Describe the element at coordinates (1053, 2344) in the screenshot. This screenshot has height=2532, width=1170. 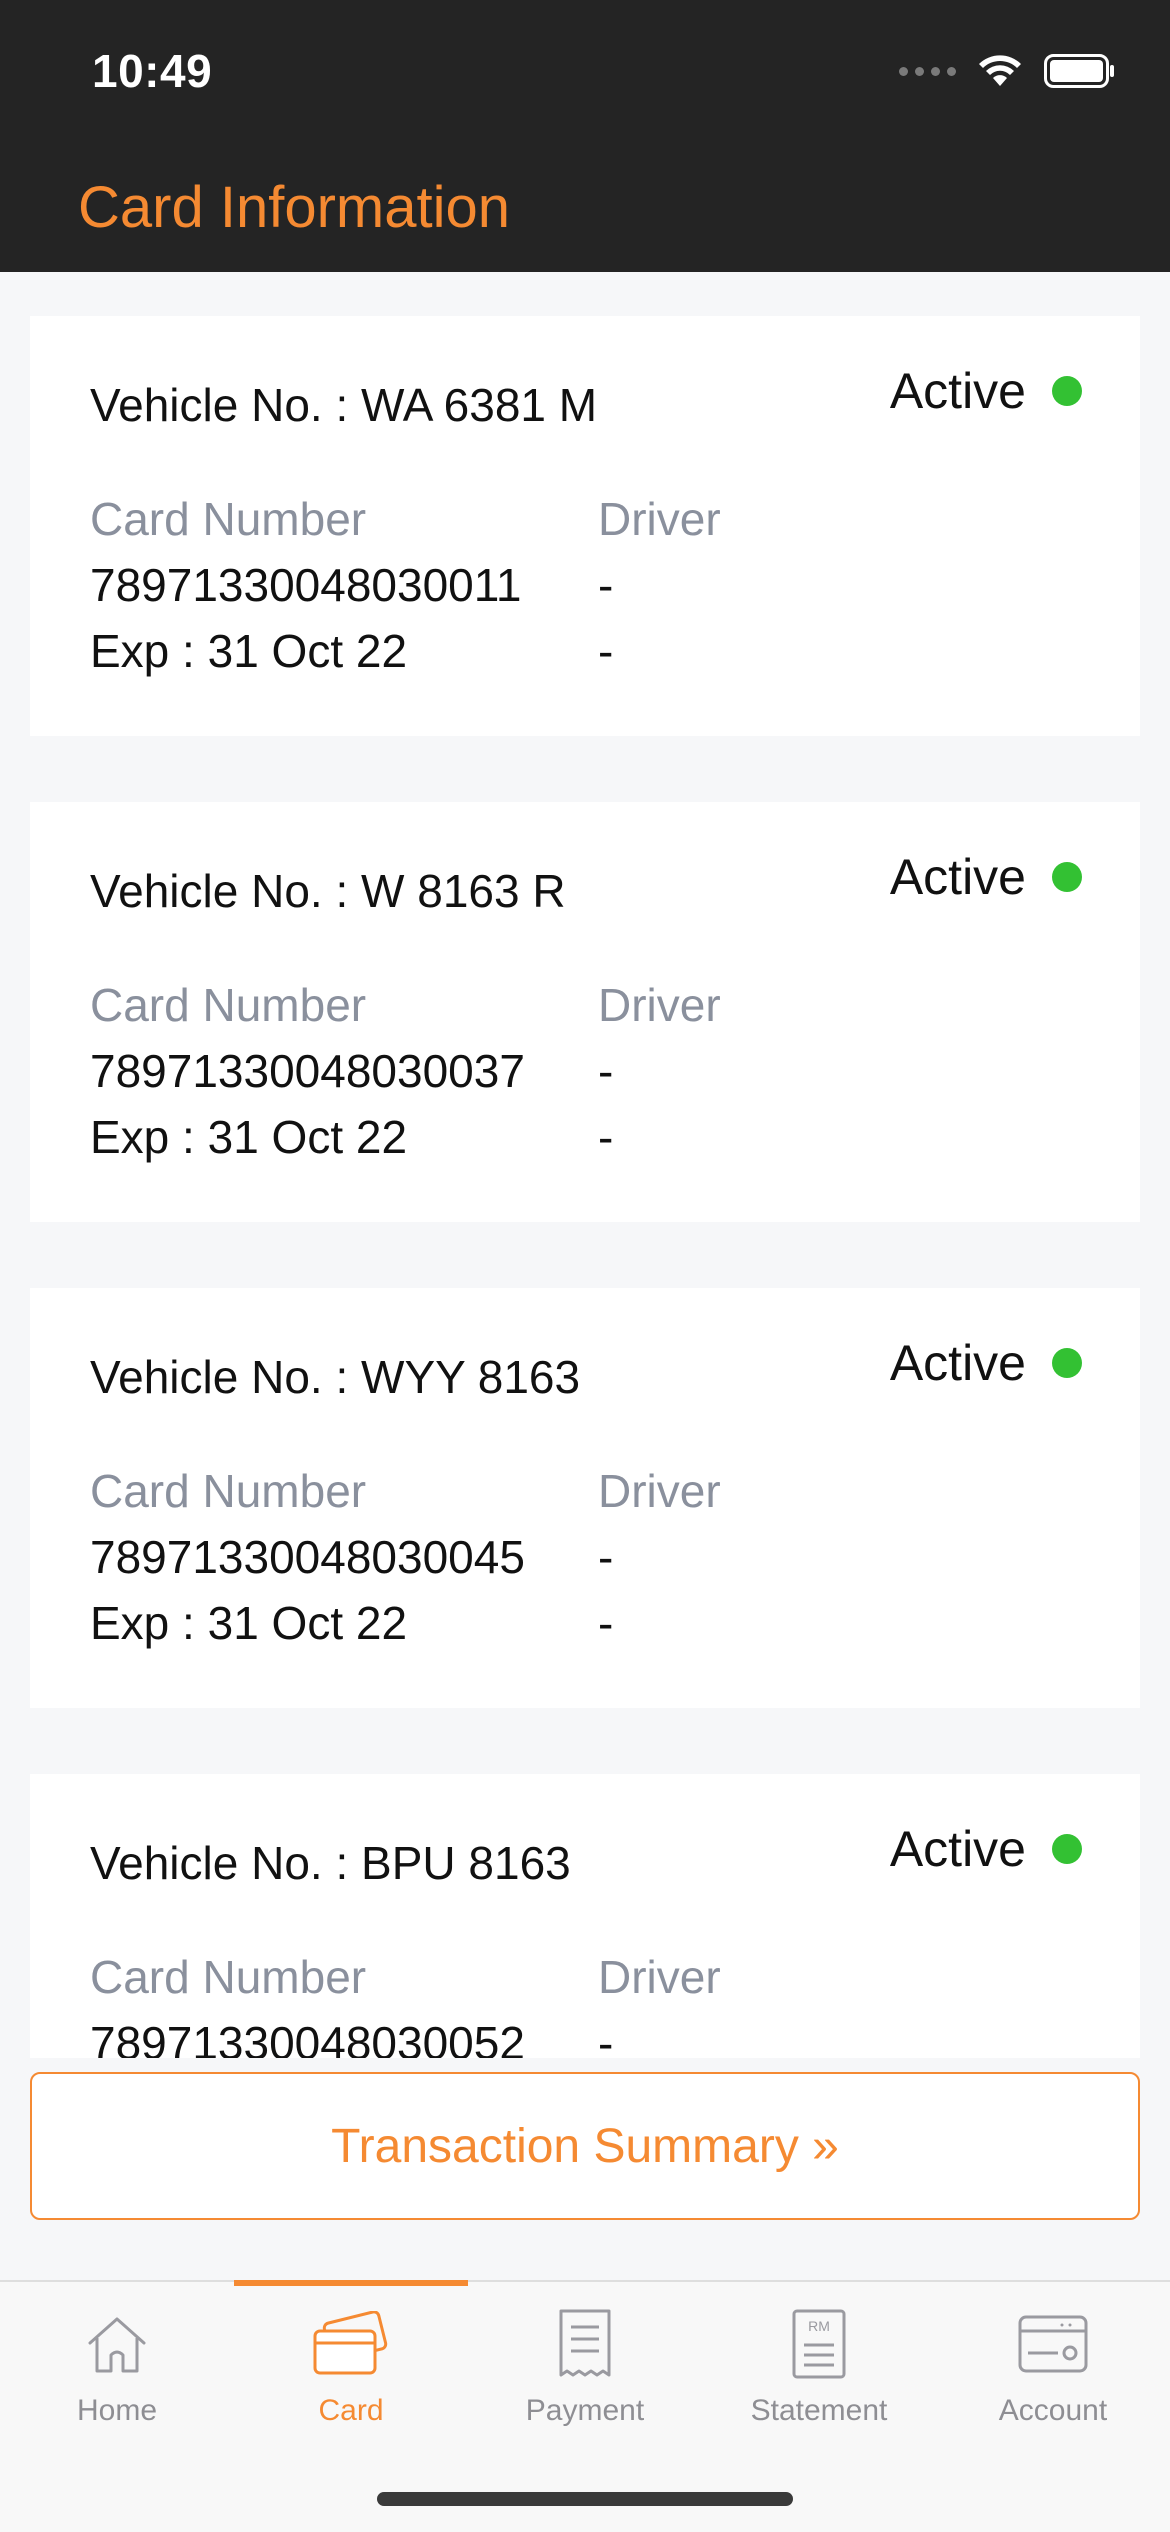
I see `account-icon` at that location.